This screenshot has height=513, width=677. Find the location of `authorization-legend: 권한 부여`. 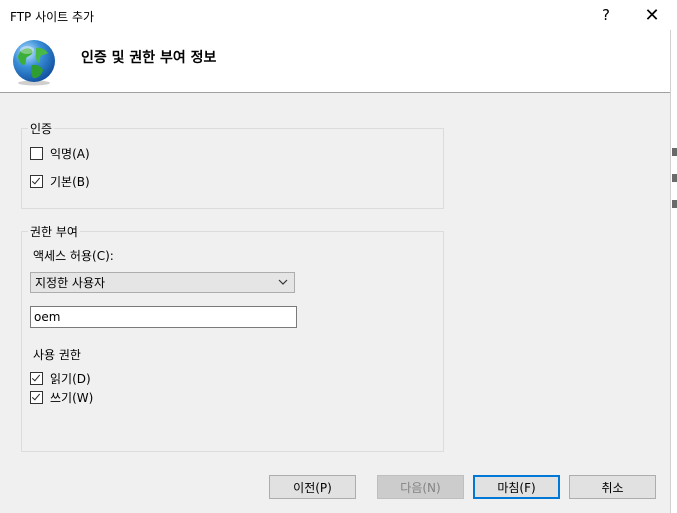

authorization-legend: 권한 부여 is located at coordinates (54, 232).